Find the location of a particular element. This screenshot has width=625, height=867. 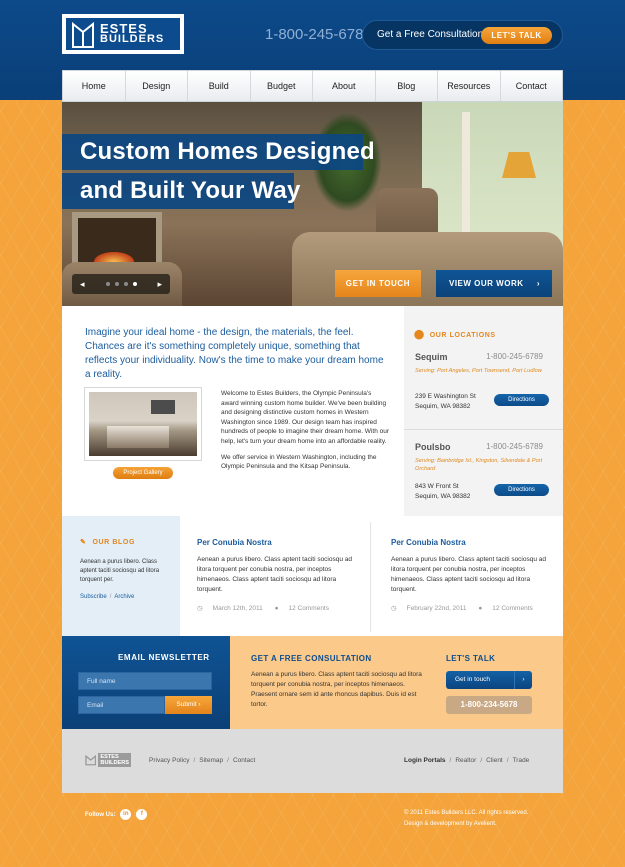

logo: ESTES BUILDERS is located at coordinates (123, 34).